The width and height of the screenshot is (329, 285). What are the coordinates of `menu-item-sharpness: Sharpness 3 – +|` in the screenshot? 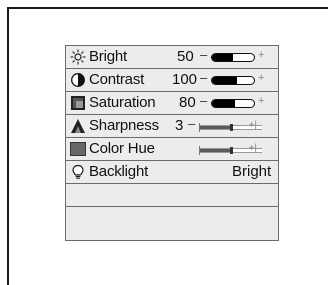 It's located at (172, 126).